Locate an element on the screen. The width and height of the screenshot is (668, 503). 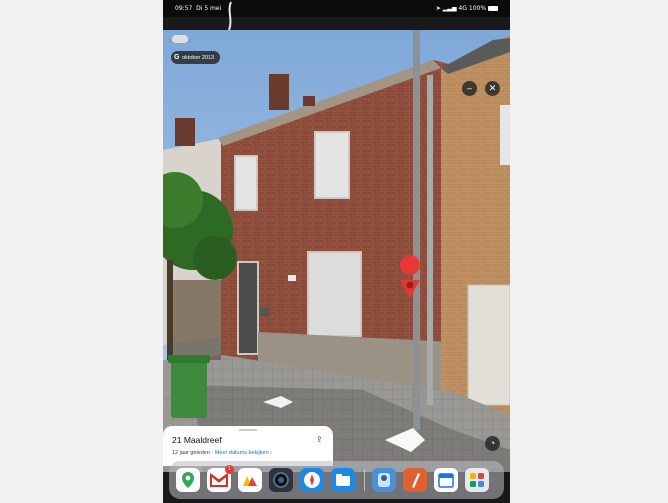
finder-app is located at coordinates (384, 480).